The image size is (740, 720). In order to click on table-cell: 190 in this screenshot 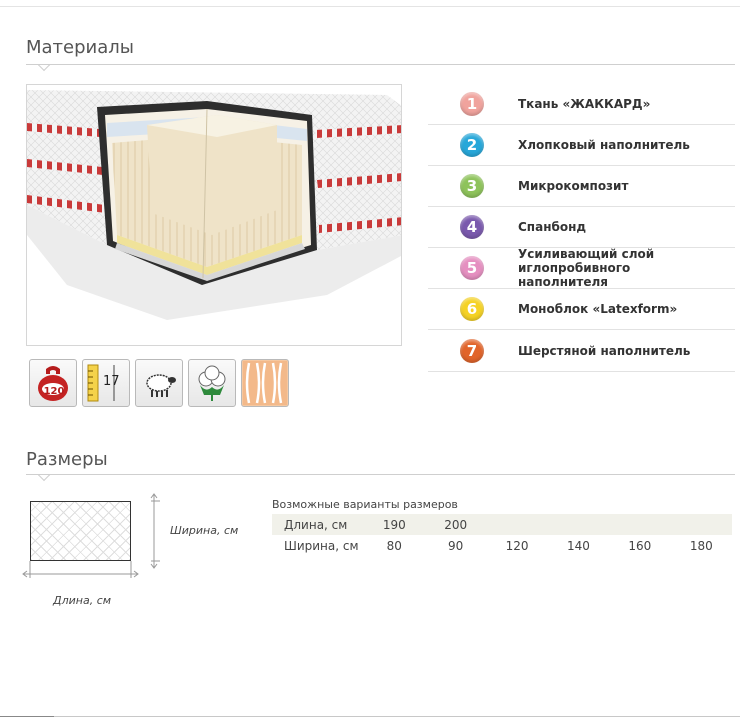, I will do `click(394, 524)`.